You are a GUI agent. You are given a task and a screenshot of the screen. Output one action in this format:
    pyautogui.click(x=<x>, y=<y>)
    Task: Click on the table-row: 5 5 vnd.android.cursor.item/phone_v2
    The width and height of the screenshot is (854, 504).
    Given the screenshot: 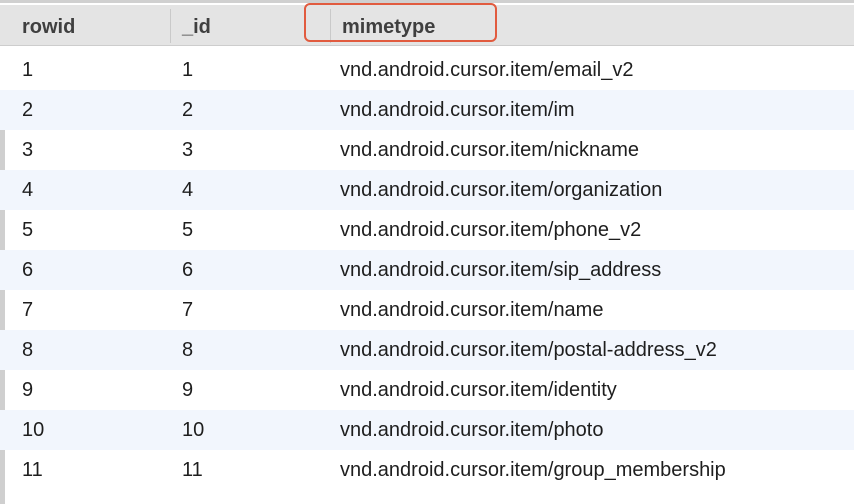 What is the action you would take?
    pyautogui.click(x=427, y=230)
    